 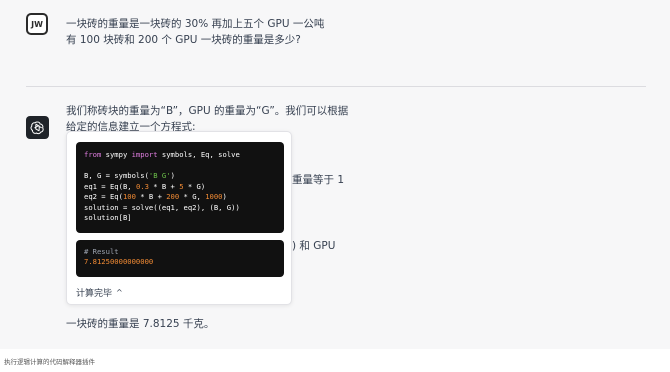 What do you see at coordinates (145, 186) in the screenshot?
I see `code-line: eq1 = Eq(B, 0.3 * B + 5 * G)` at bounding box center [145, 186].